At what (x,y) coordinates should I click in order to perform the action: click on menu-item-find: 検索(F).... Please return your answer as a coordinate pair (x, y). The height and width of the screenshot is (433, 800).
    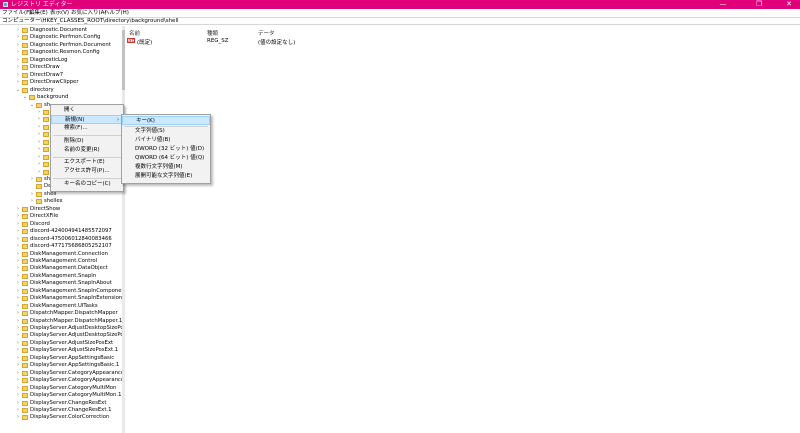
    Looking at the image, I should click on (87, 128).